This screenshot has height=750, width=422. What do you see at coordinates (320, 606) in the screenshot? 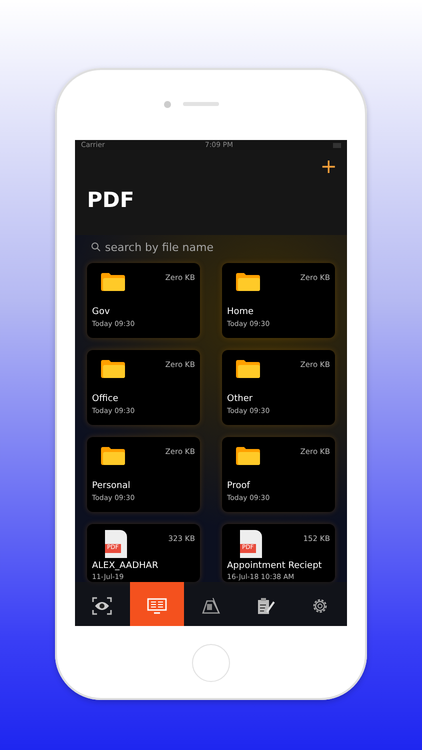
I see `settings-icon` at bounding box center [320, 606].